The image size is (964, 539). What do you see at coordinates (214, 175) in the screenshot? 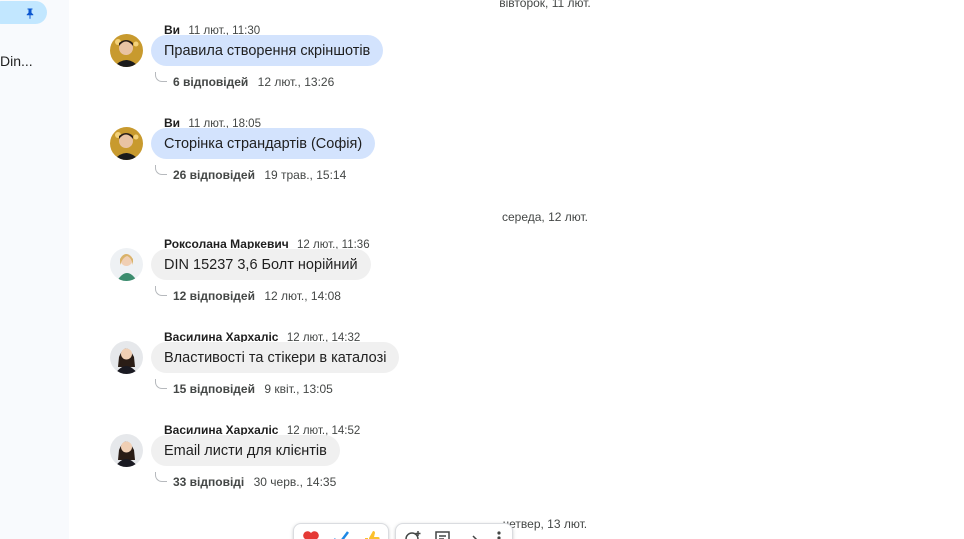
I see `reply-count: 26 відповідей` at bounding box center [214, 175].